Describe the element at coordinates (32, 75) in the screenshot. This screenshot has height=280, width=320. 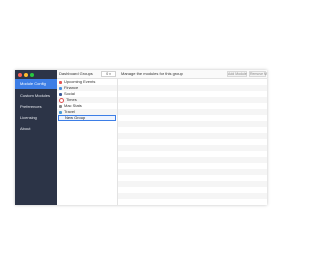
I see `zoom-window-button` at that location.